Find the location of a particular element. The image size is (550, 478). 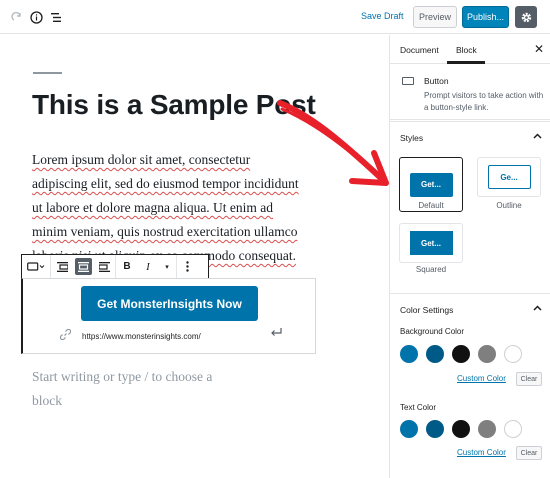

save-draft-link: Save Draft is located at coordinates (382, 16).